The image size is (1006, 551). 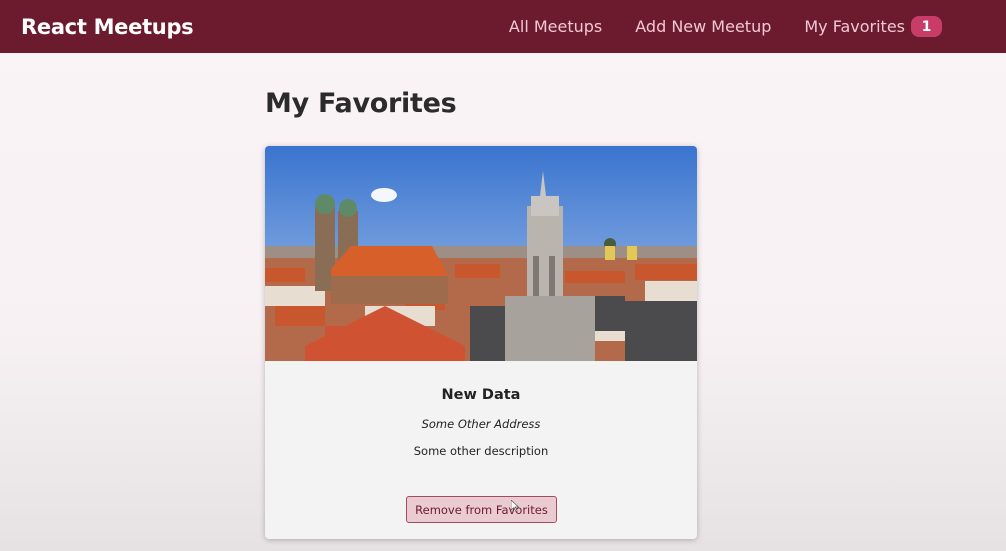 I want to click on meetup-description: Some other description, so click(x=481, y=451).